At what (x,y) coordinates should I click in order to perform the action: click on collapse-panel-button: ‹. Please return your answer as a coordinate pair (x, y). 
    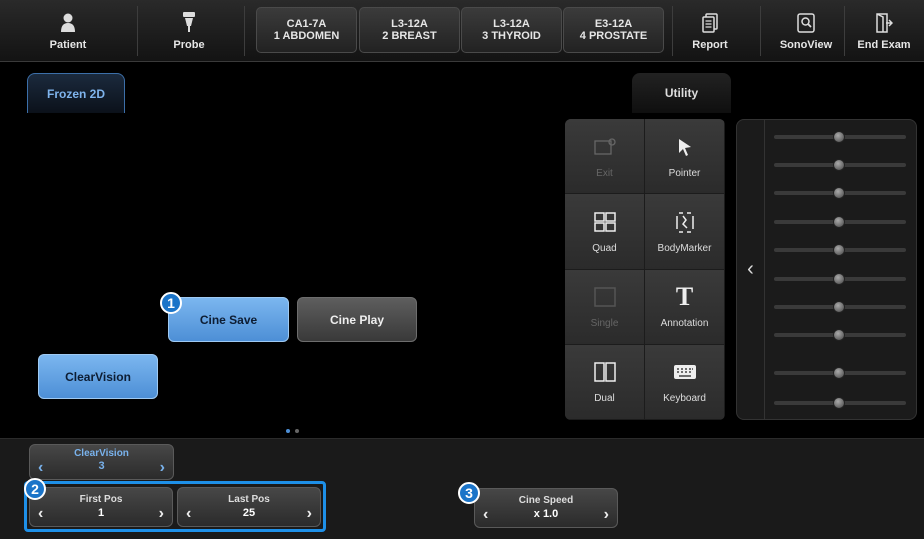
    Looking at the image, I should click on (751, 269).